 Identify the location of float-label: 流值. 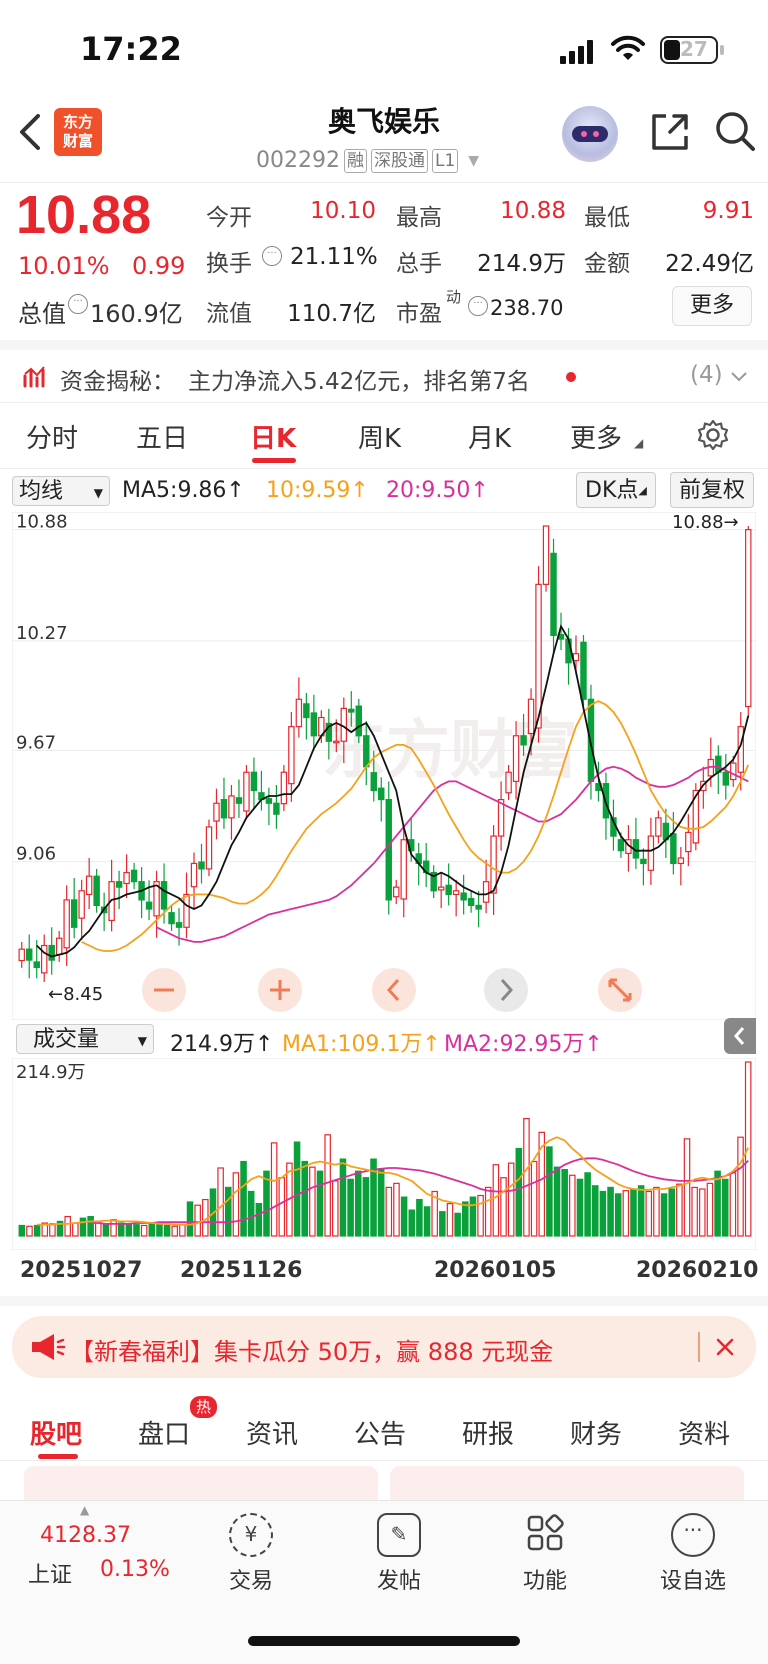
(229, 314).